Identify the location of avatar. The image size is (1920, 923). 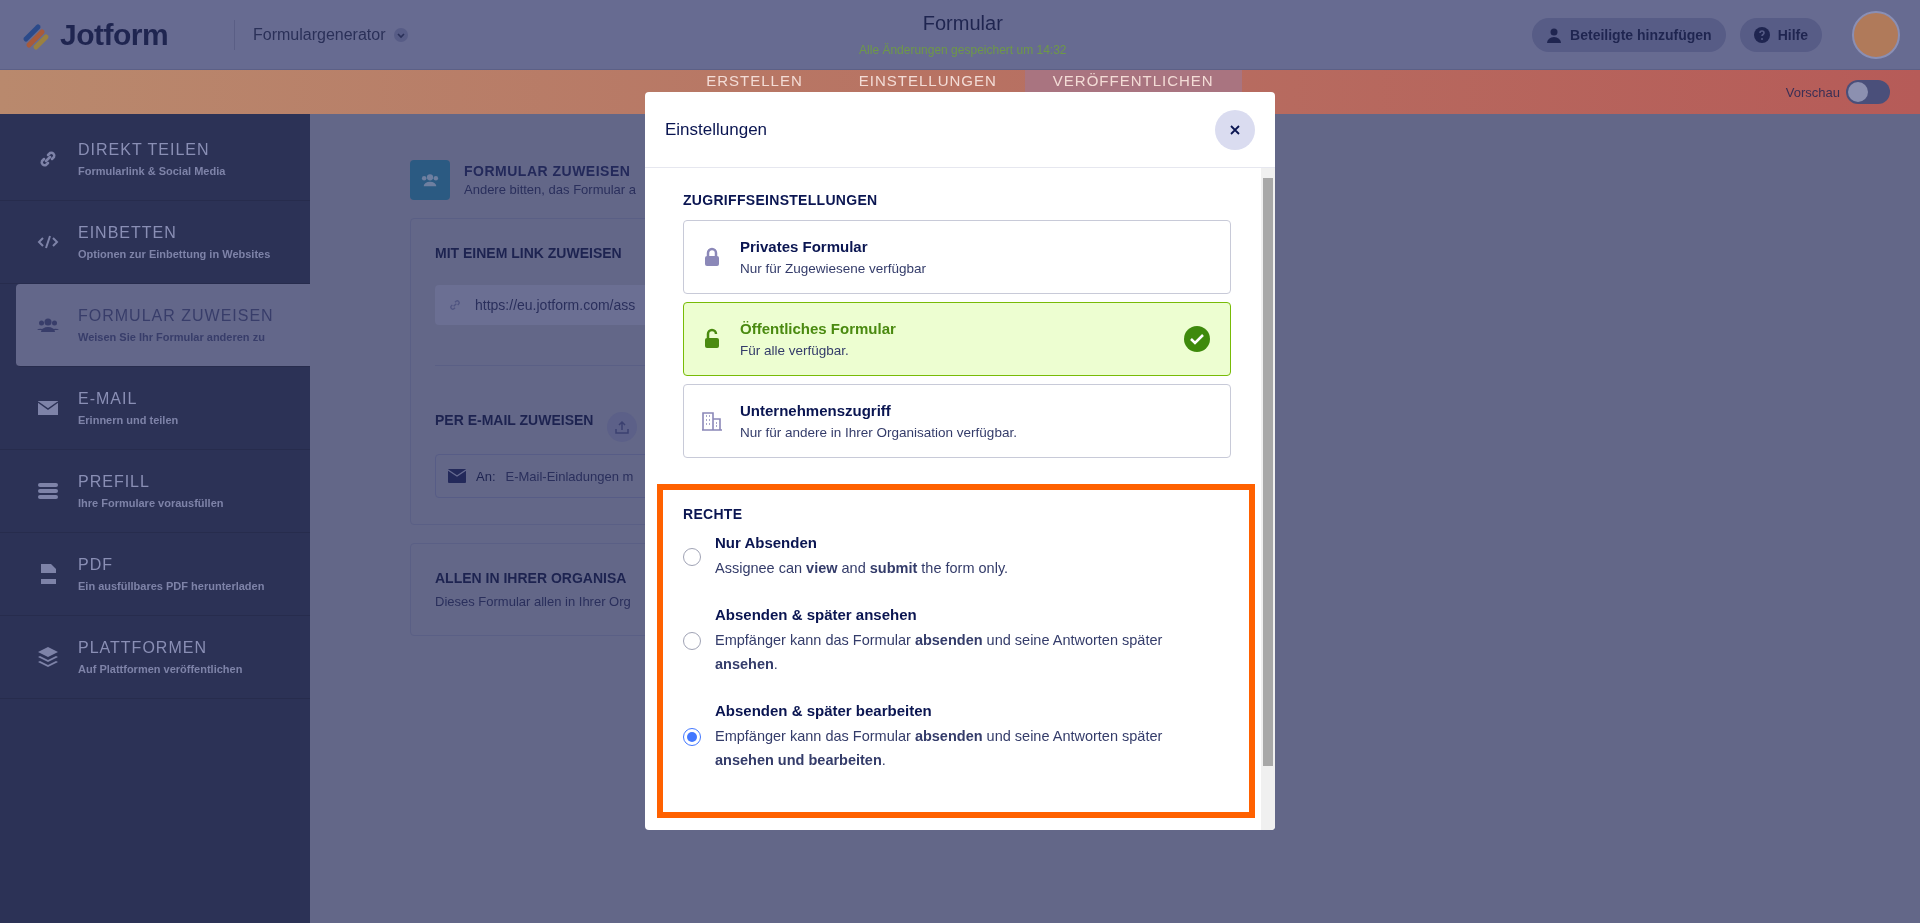
(1876, 34).